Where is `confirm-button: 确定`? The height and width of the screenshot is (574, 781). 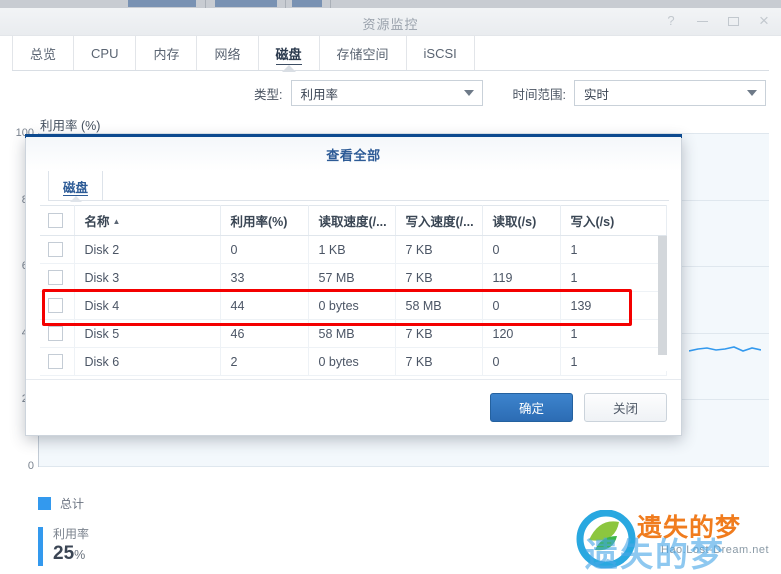 confirm-button: 确定 is located at coordinates (531, 407).